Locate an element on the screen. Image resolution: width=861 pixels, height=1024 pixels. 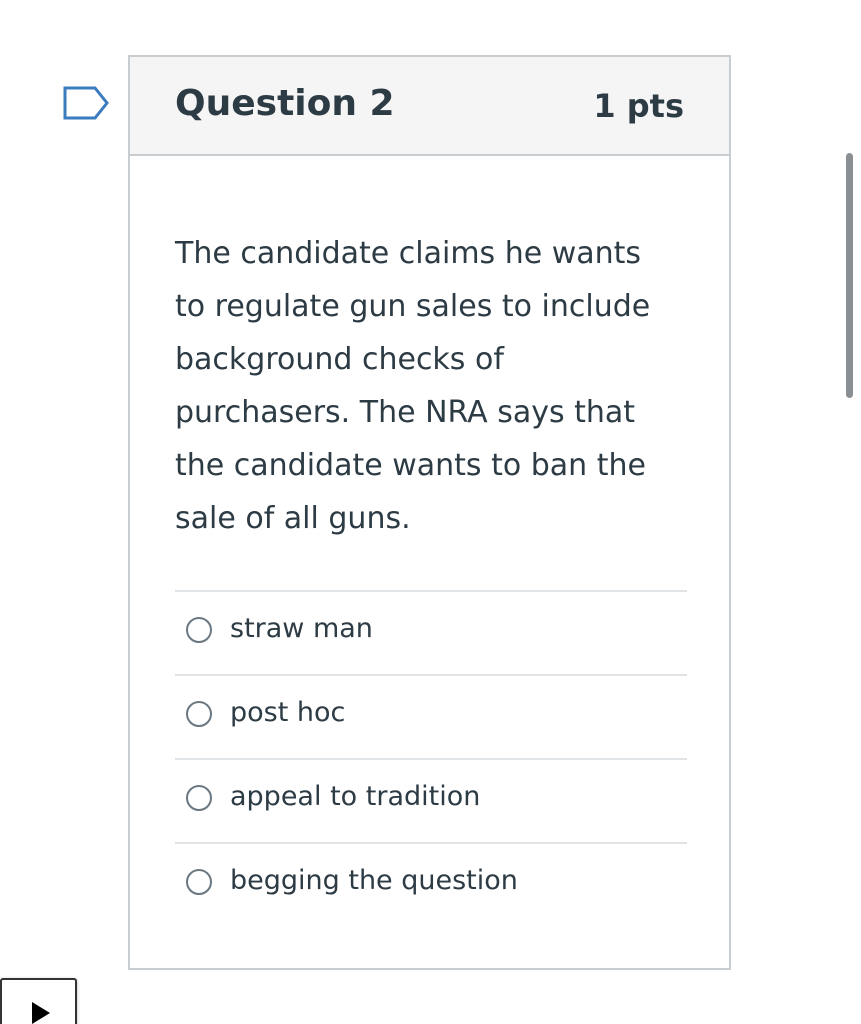
play-button is located at coordinates (38, 1001).